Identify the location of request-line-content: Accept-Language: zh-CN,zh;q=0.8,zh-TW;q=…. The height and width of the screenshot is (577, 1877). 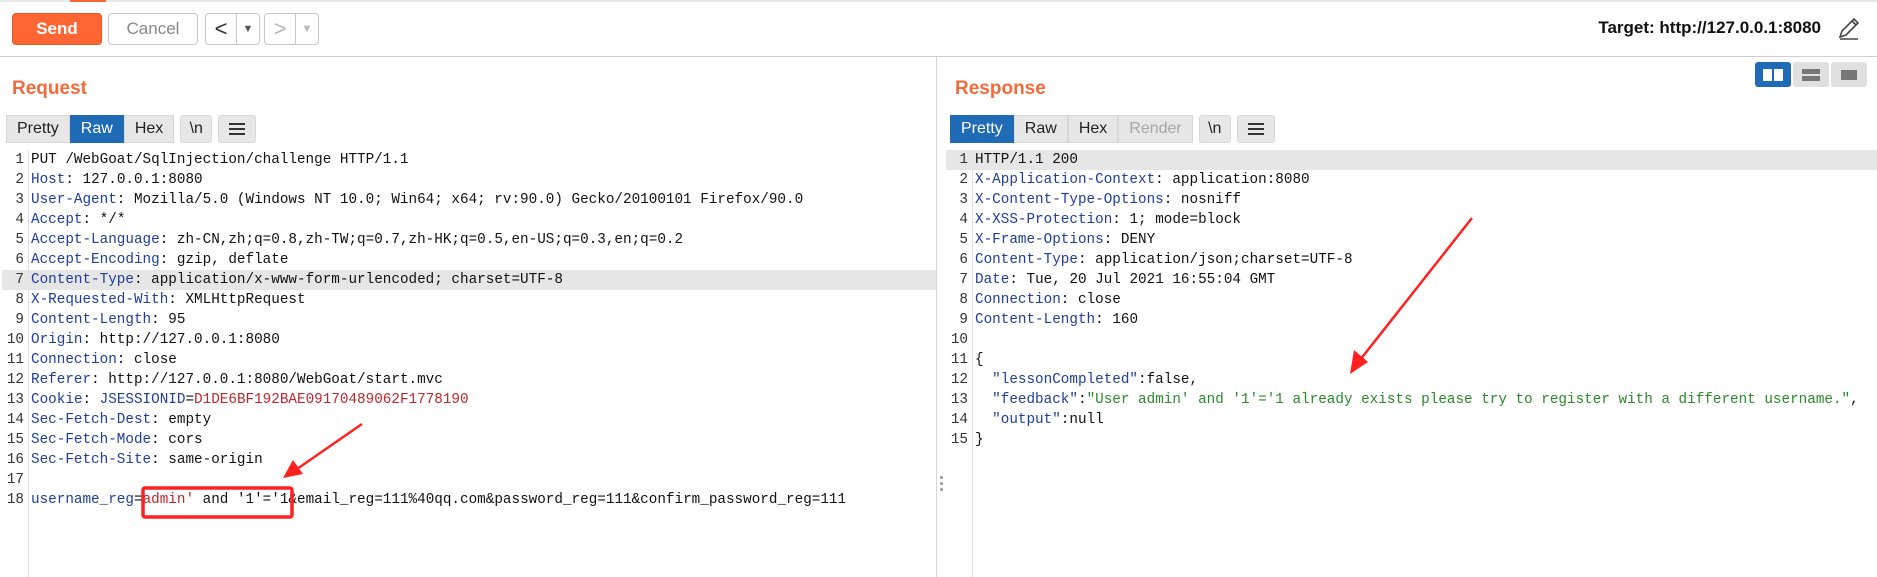
(357, 240).